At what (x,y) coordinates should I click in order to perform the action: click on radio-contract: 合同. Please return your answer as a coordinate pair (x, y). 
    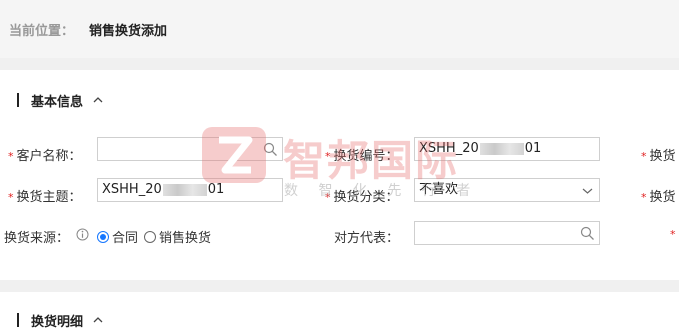
    Looking at the image, I should click on (117, 236).